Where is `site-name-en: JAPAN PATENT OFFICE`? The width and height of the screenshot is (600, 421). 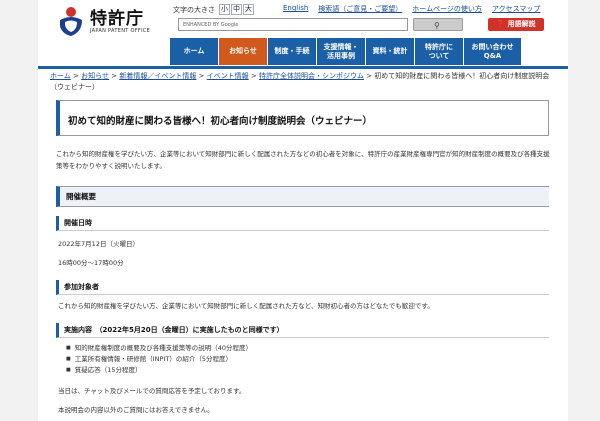 site-name-en: JAPAN PATENT OFFICE is located at coordinates (120, 31).